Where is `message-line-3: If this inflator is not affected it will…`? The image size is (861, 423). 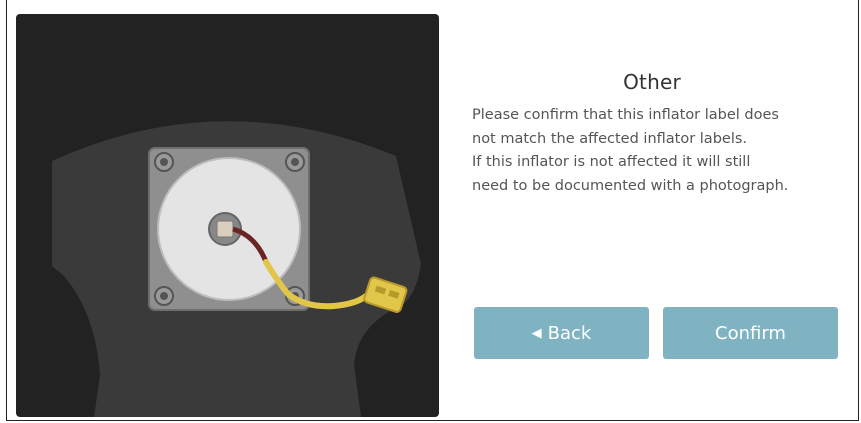 message-line-3: If this inflator is not affected it will… is located at coordinates (611, 162).